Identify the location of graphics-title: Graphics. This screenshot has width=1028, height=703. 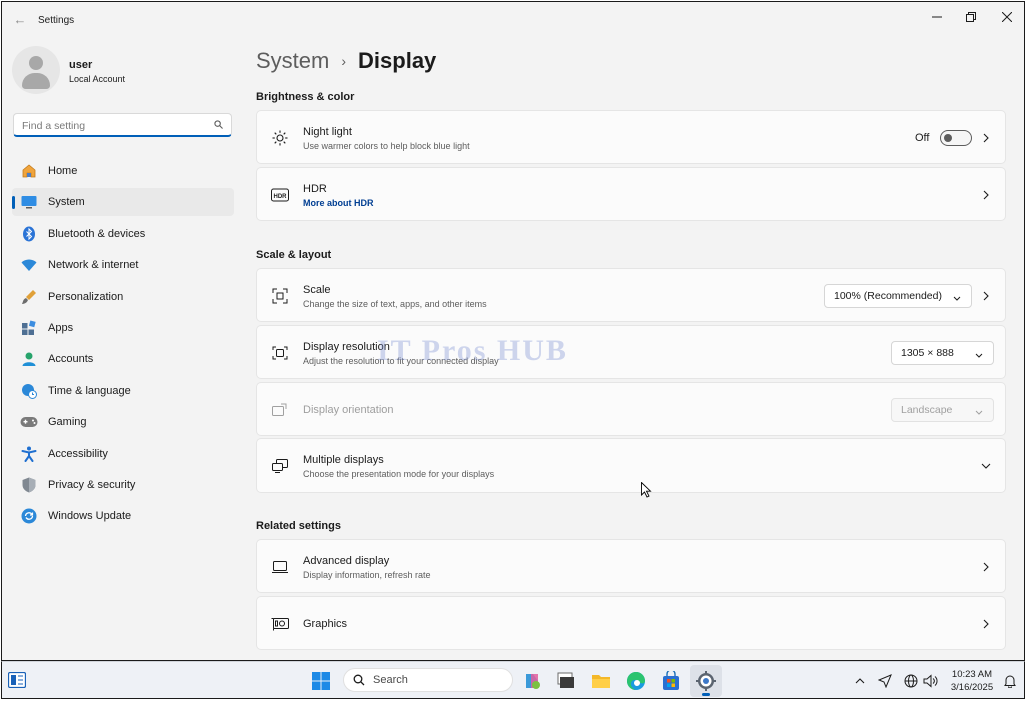
(325, 624).